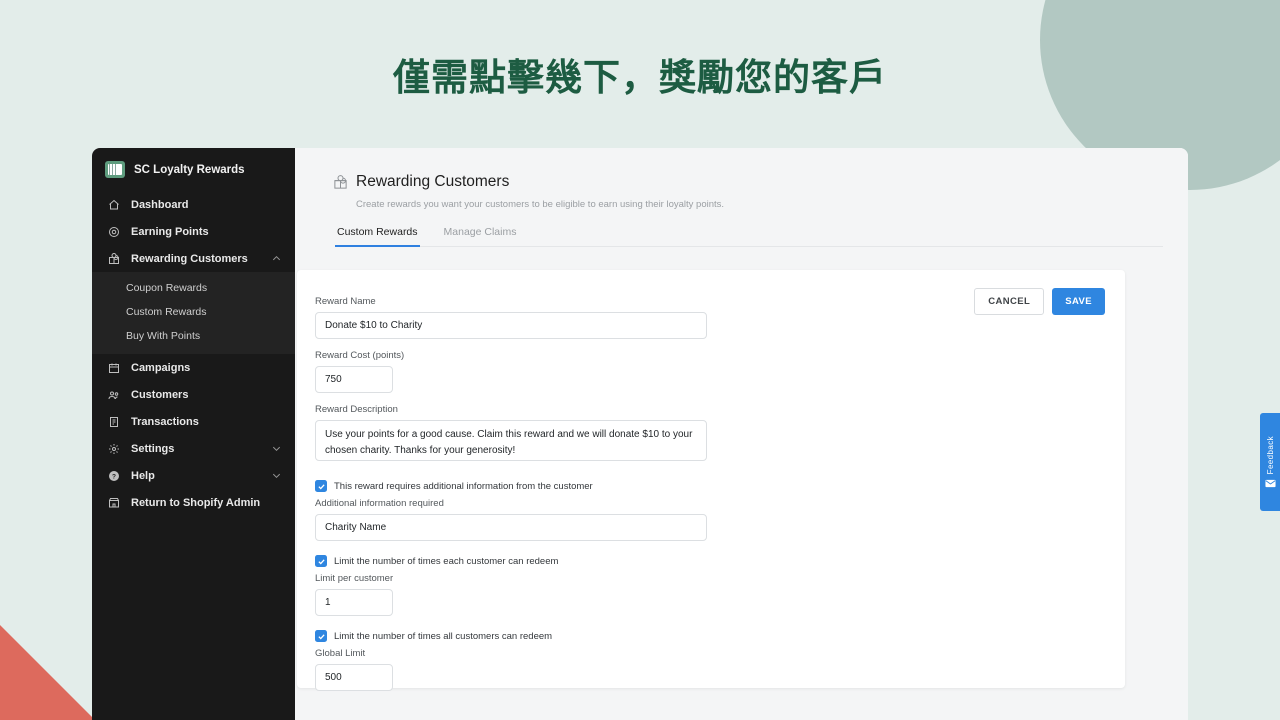 The image size is (1280, 720). Describe the element at coordinates (720, 594) in the screenshot. I see `limit-per-customer-group: Limit per customer` at that location.